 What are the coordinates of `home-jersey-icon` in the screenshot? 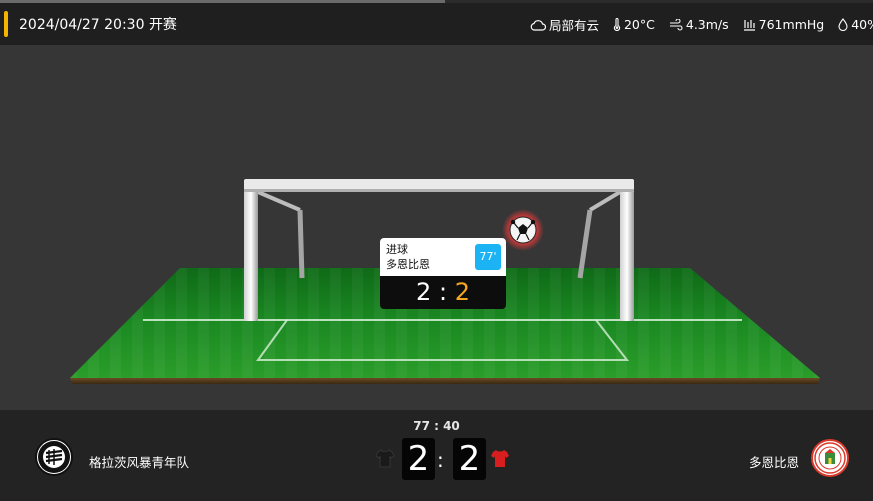 It's located at (385, 458).